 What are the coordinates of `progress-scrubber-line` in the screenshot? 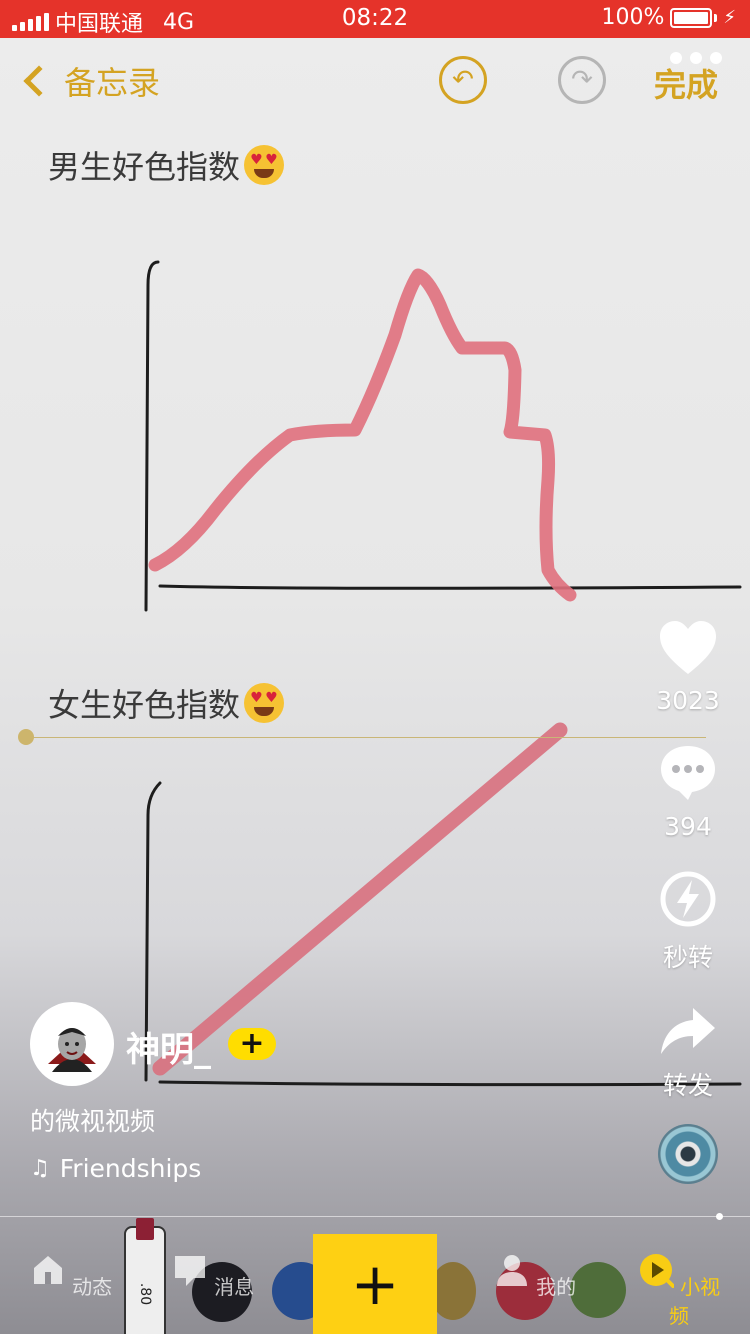 It's located at (366, 737).